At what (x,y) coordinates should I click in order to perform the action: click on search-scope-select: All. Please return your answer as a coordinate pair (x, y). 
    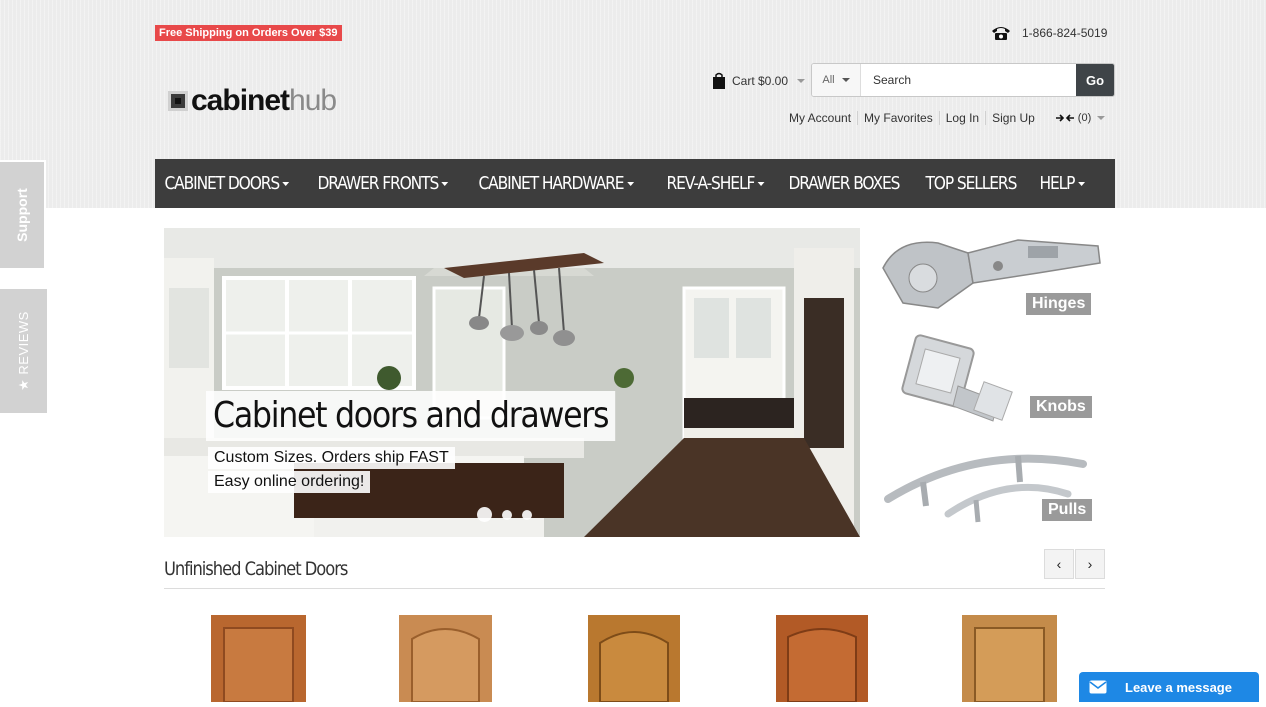
    Looking at the image, I should click on (836, 80).